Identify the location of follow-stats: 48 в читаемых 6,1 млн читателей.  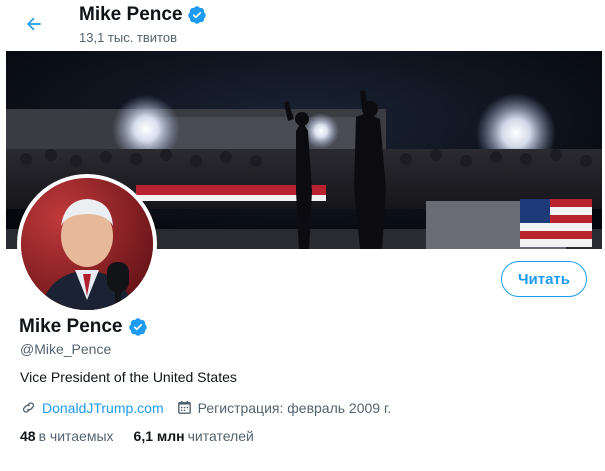
(137, 436).